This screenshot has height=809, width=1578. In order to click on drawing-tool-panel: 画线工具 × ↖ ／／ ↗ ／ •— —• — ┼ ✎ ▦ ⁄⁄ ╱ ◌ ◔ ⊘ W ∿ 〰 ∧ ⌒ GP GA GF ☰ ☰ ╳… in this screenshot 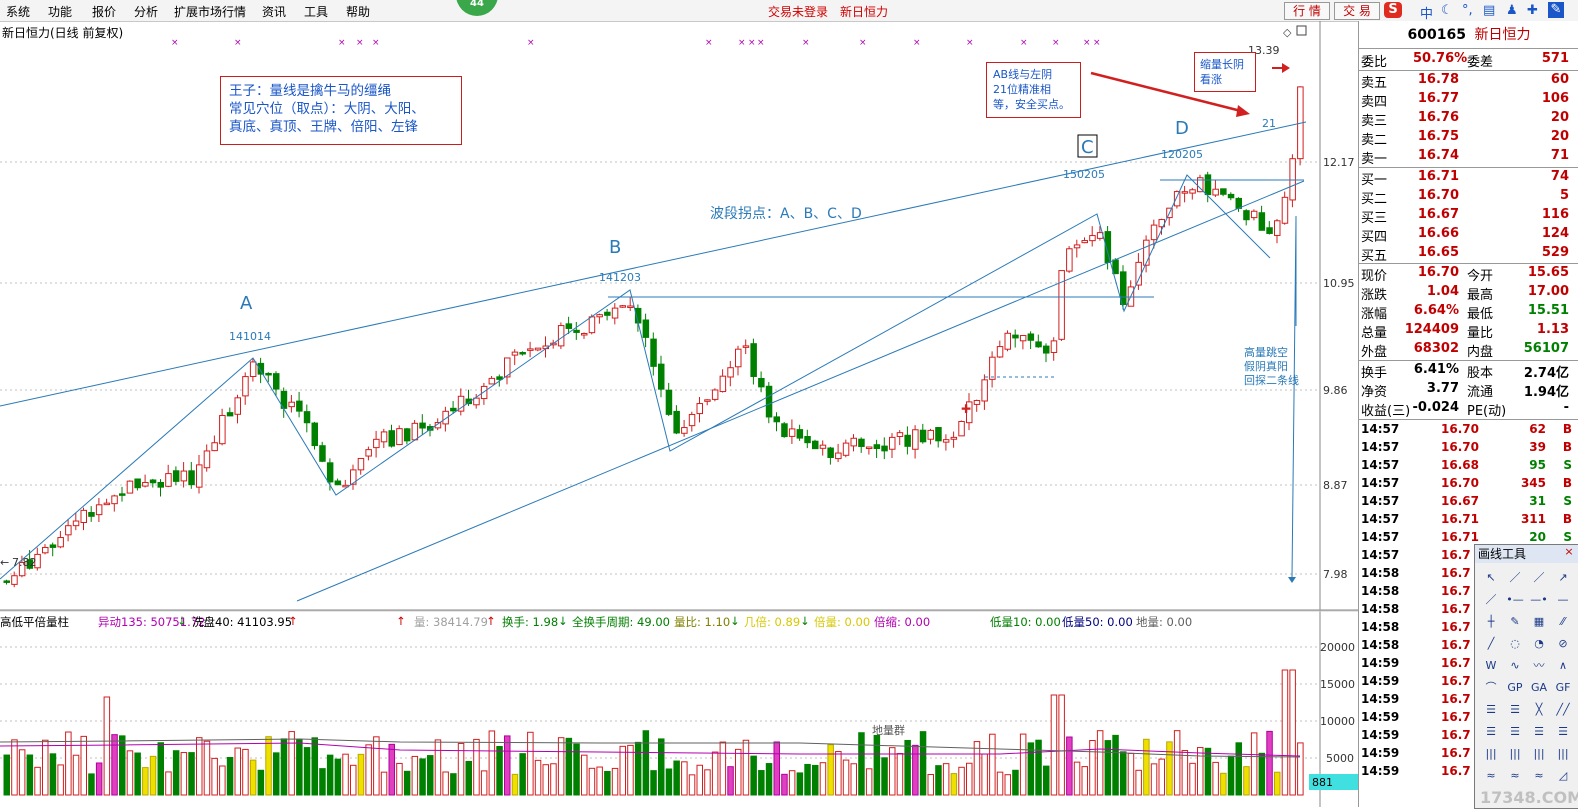, I will do `click(1526, 676)`.